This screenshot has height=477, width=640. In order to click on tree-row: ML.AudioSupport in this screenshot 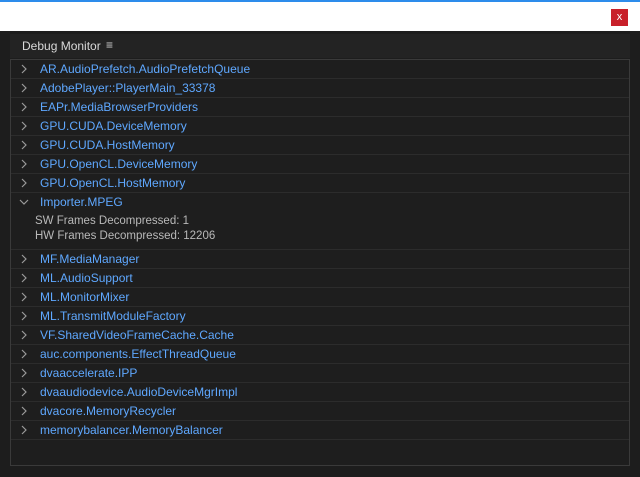, I will do `click(320, 278)`.